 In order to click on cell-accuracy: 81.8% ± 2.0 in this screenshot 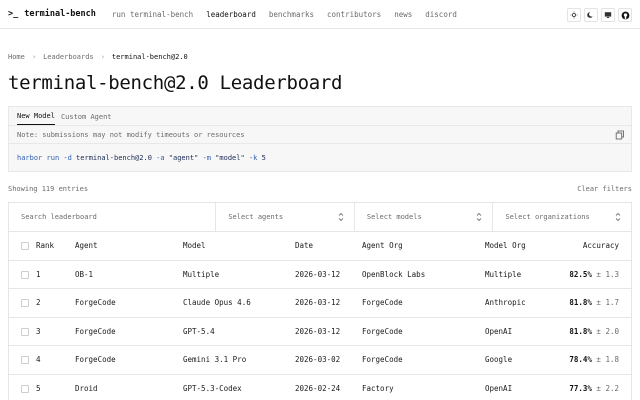, I will do `click(594, 331)`.